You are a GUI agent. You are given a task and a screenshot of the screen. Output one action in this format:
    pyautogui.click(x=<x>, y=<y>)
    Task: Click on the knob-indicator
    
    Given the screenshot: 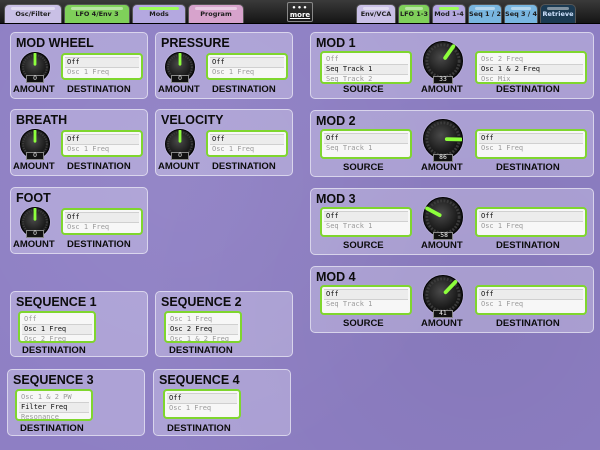 What is the action you would take?
    pyautogui.click(x=449, y=52)
    